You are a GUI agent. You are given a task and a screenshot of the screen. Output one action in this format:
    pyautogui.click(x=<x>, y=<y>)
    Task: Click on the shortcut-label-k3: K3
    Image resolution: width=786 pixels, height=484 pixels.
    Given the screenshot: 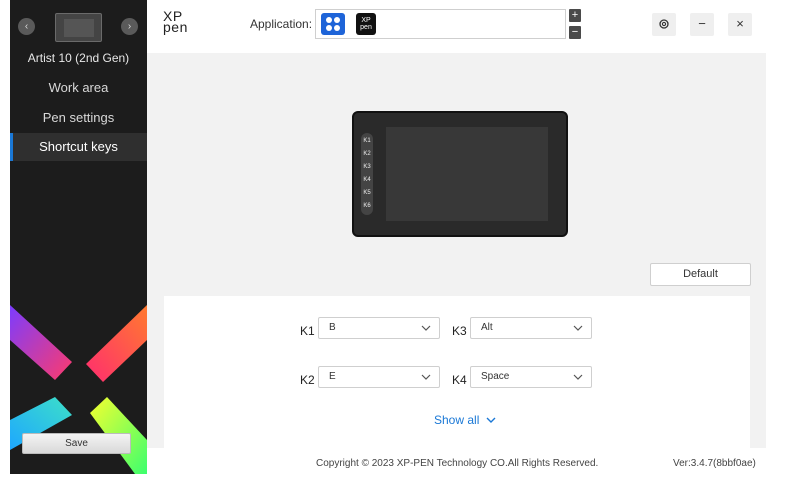 What is the action you would take?
    pyautogui.click(x=459, y=331)
    